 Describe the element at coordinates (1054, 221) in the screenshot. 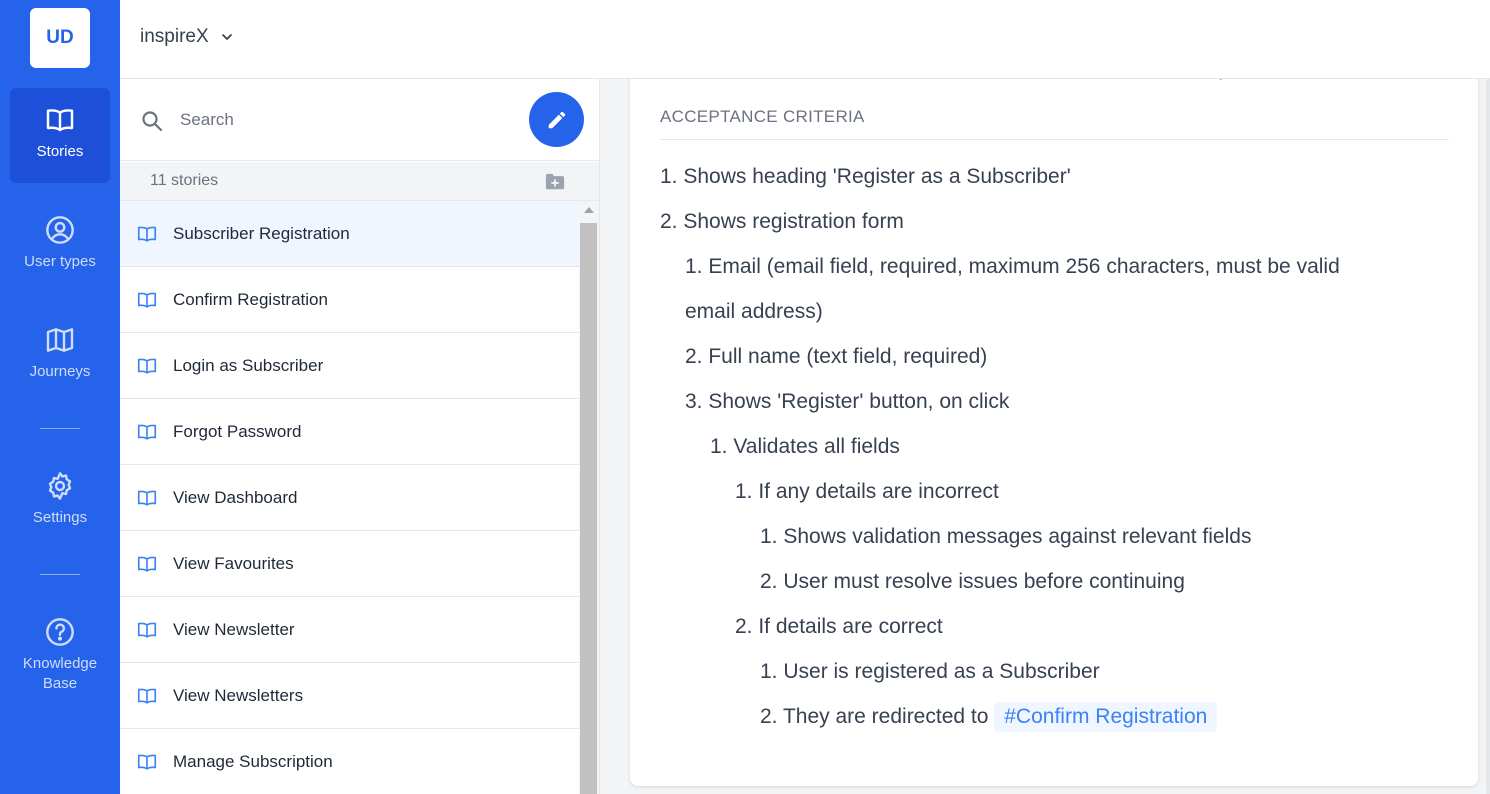

I see `criteria-line: 2. Shows registration form` at that location.